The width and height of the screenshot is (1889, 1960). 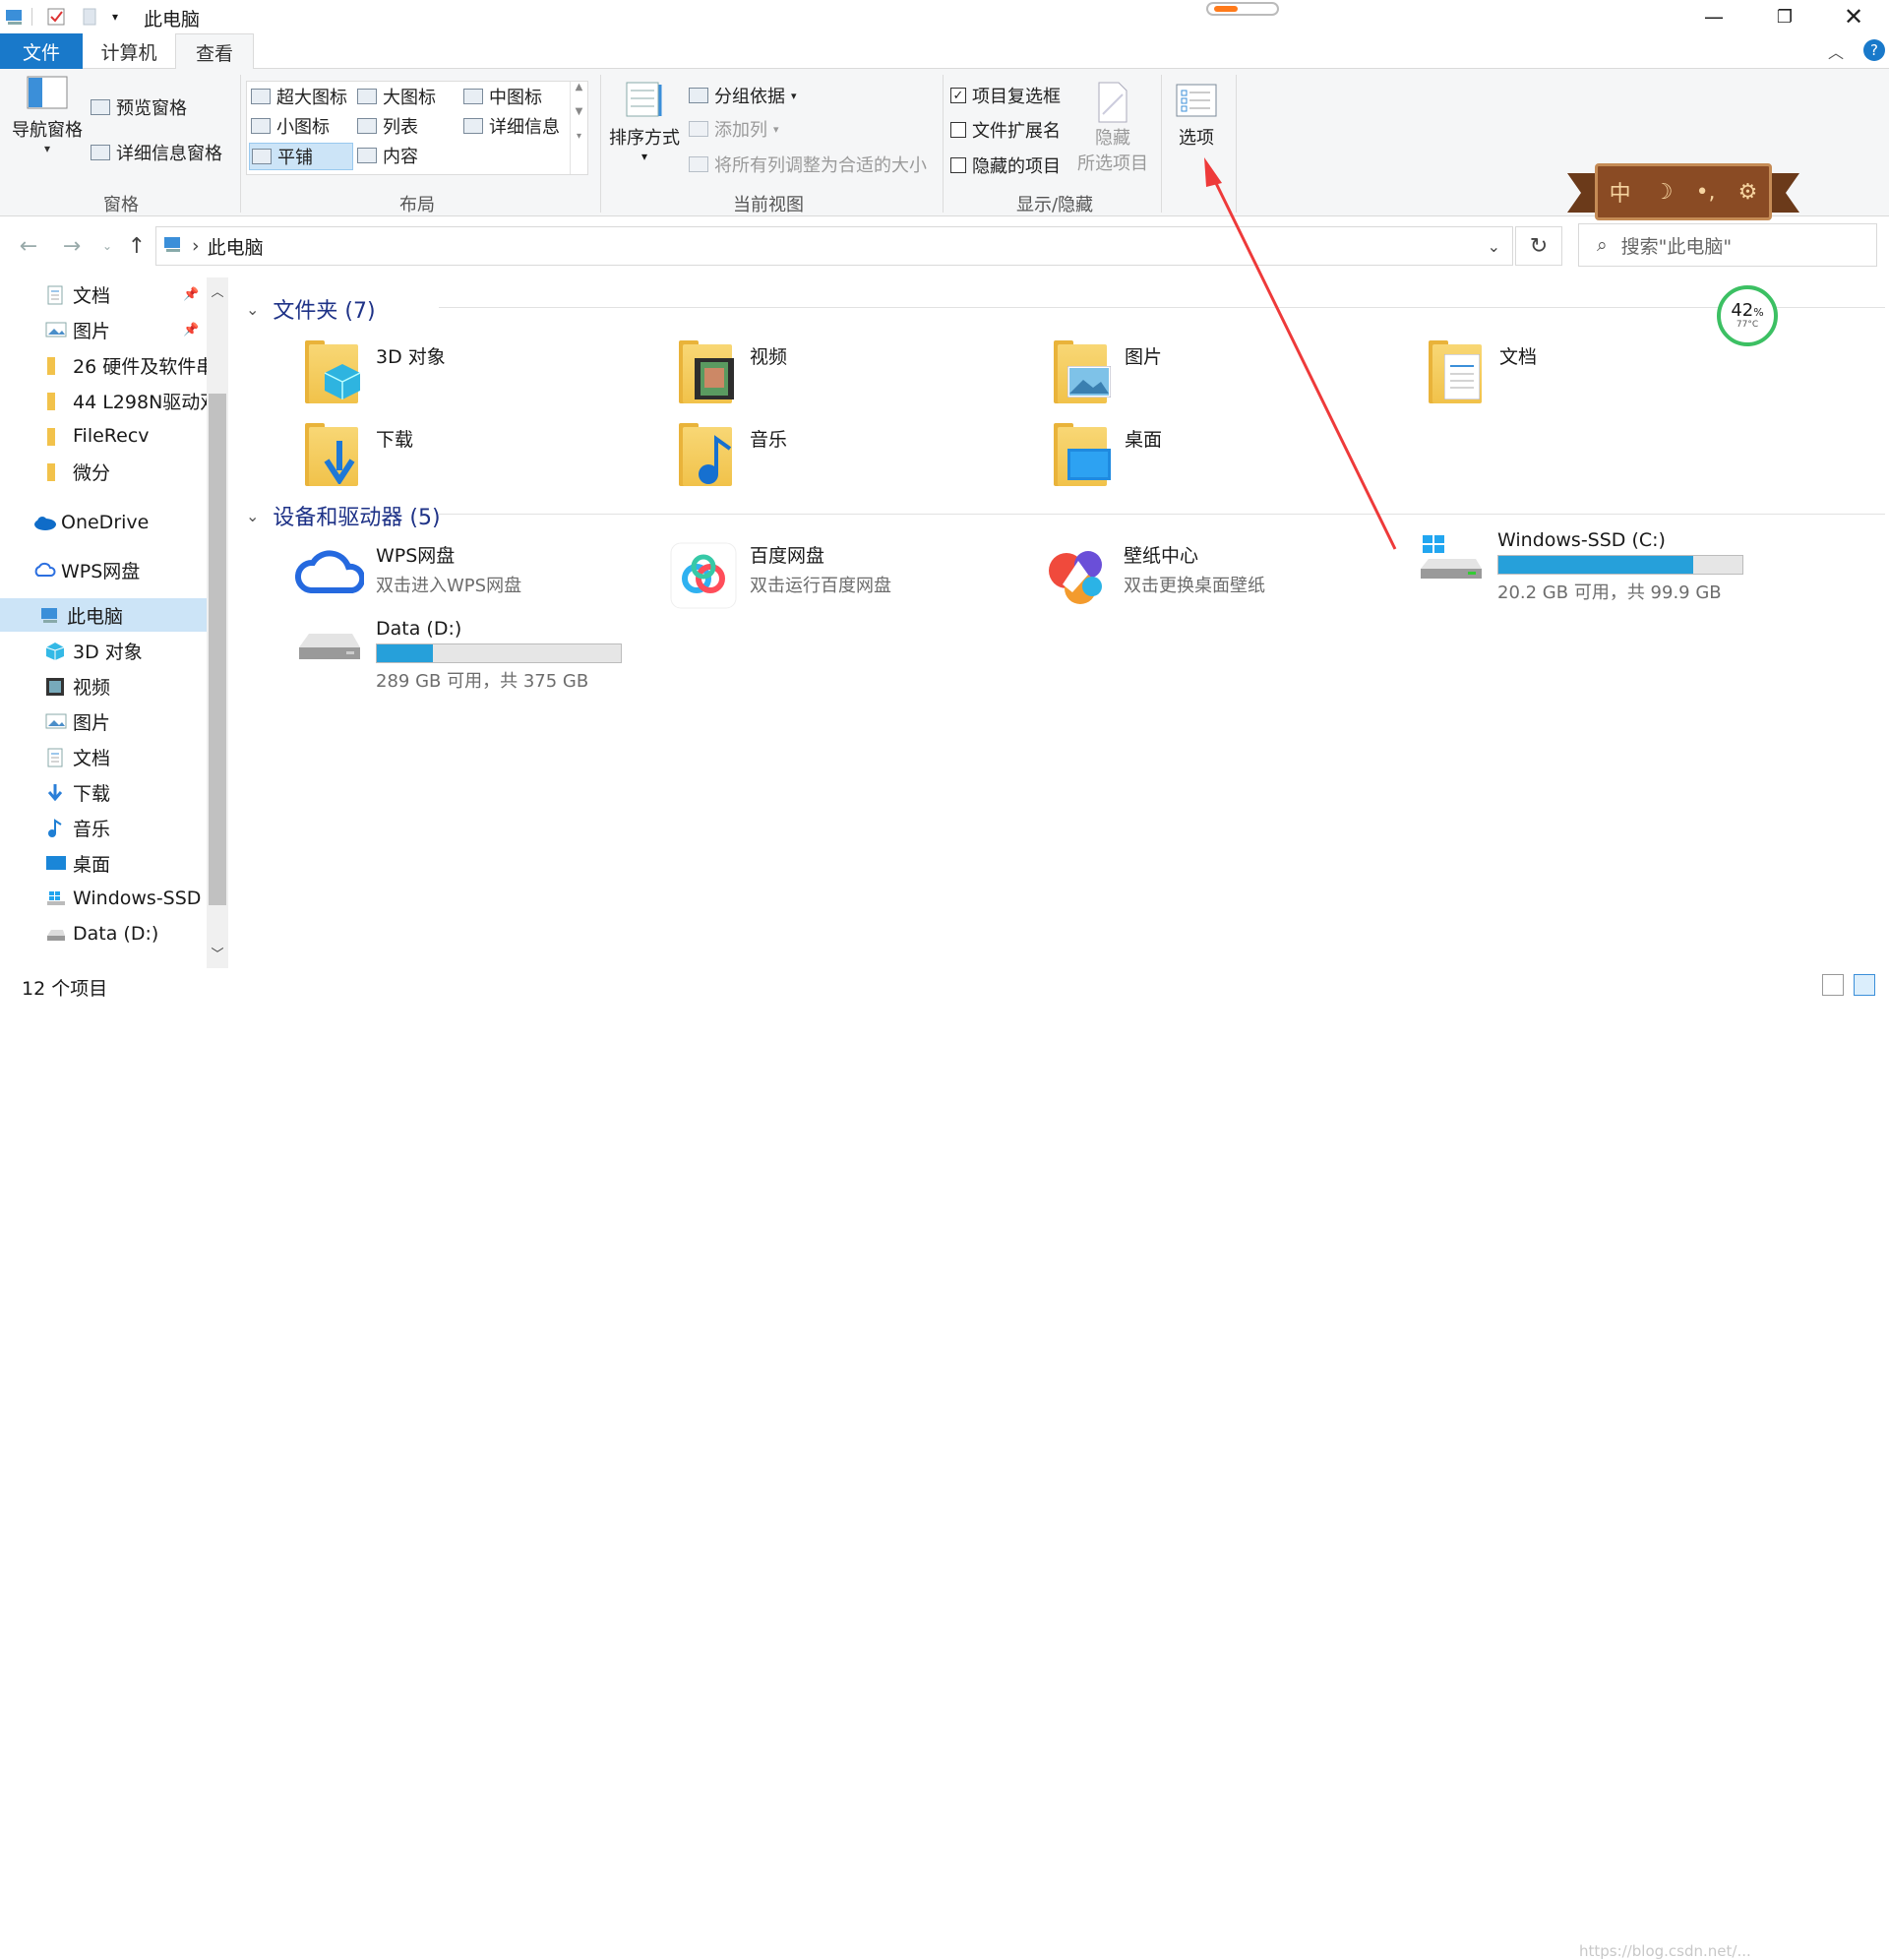 What do you see at coordinates (578, 128) in the screenshot?
I see `layout-scroll: ▲ ▼ ▾` at bounding box center [578, 128].